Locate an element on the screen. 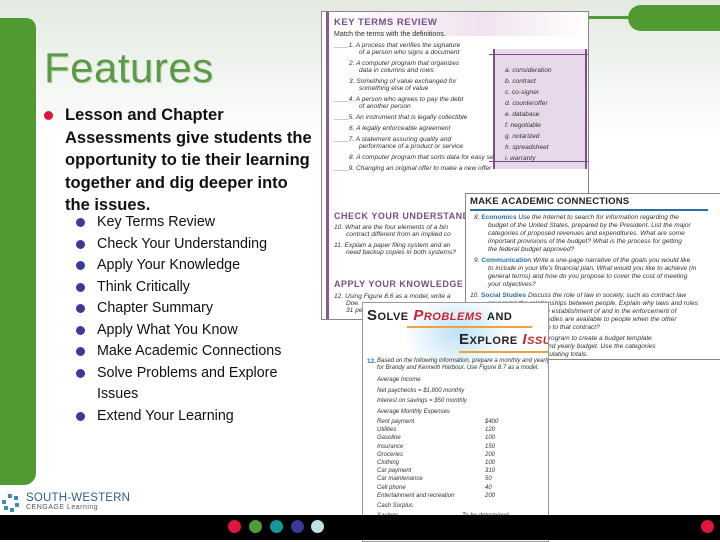  footer-dot-green-icon is located at coordinates (255, 526).